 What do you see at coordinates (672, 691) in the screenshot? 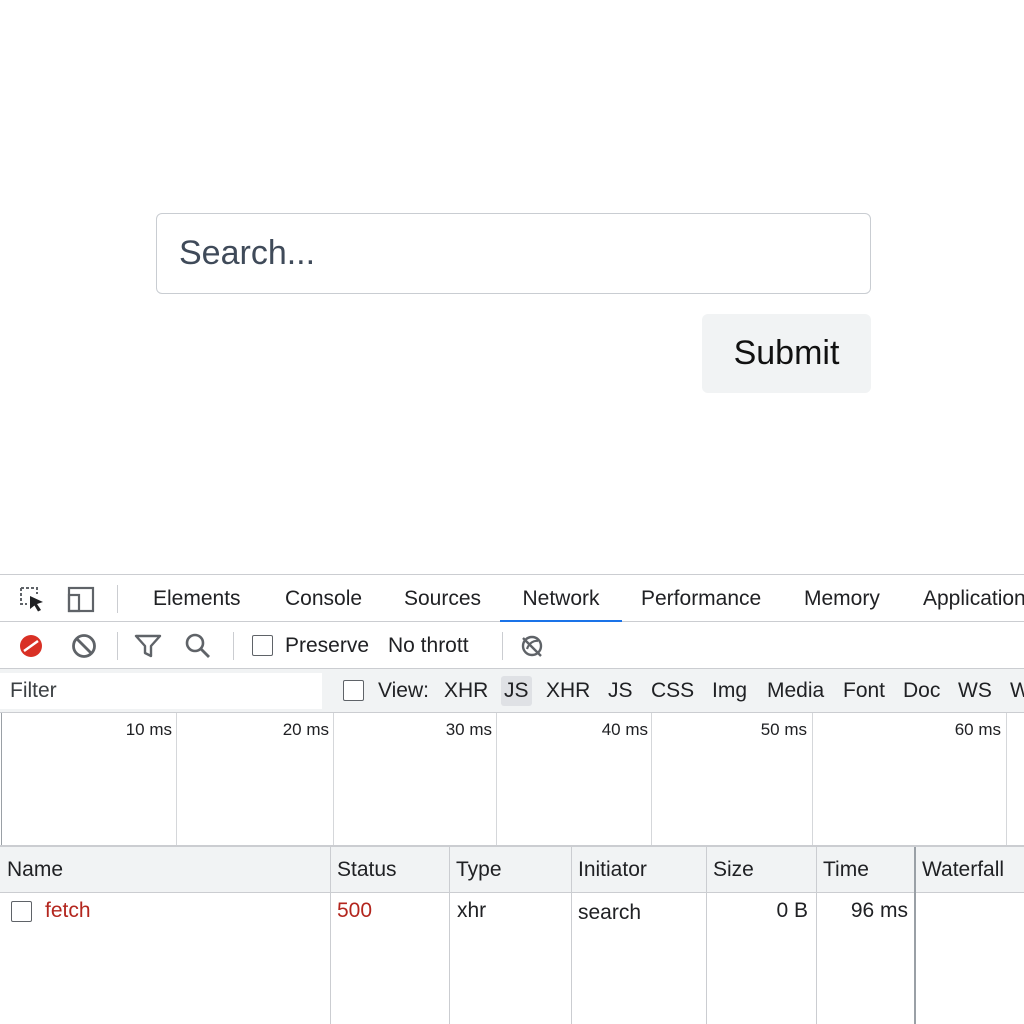
I see `filter-type-css: CSS` at bounding box center [672, 691].